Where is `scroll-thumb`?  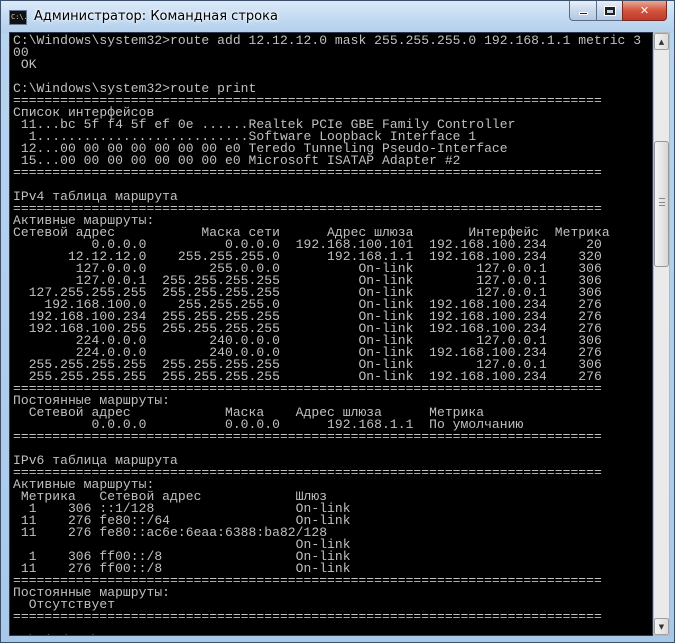 scroll-thumb is located at coordinates (661, 204).